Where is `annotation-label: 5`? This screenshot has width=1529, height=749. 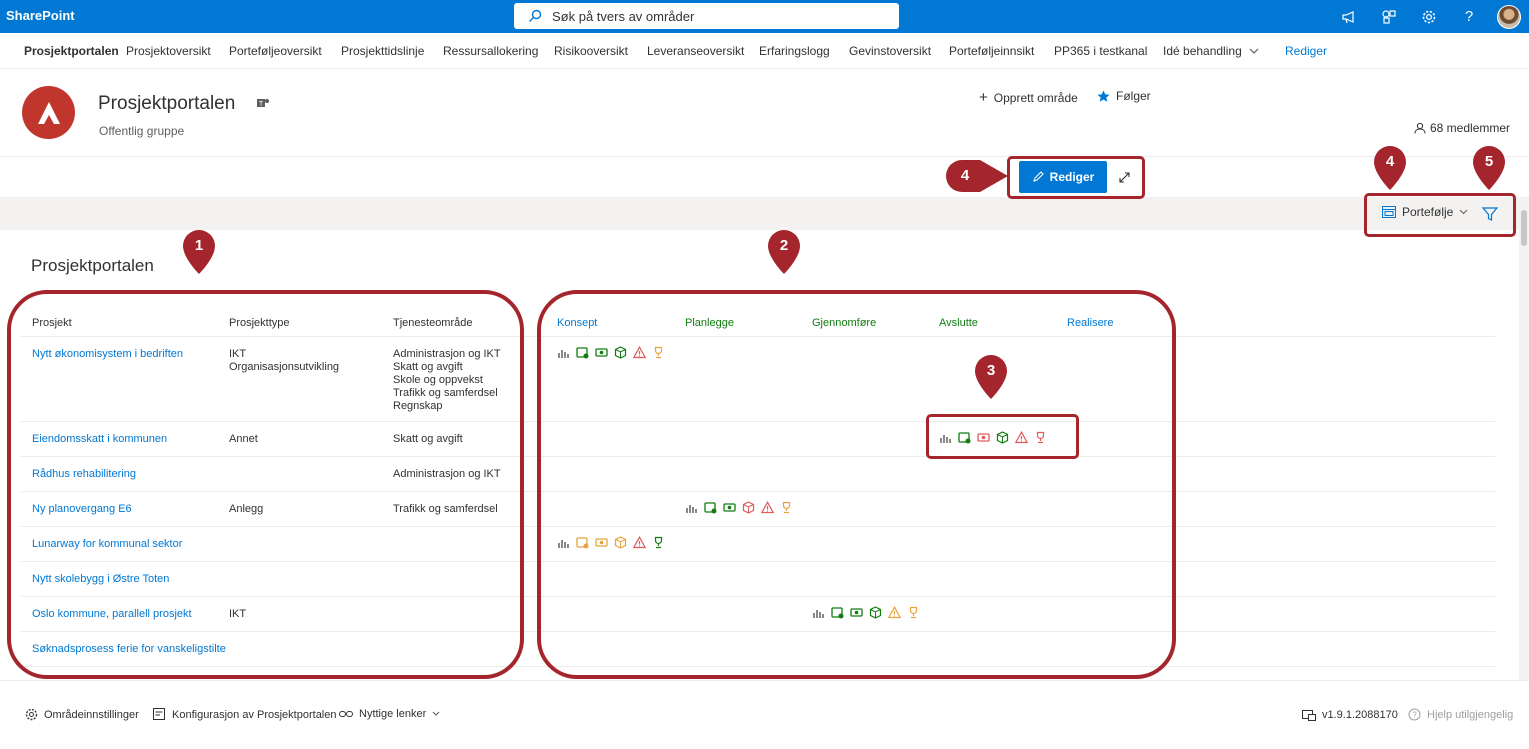 annotation-label: 5 is located at coordinates (1489, 161).